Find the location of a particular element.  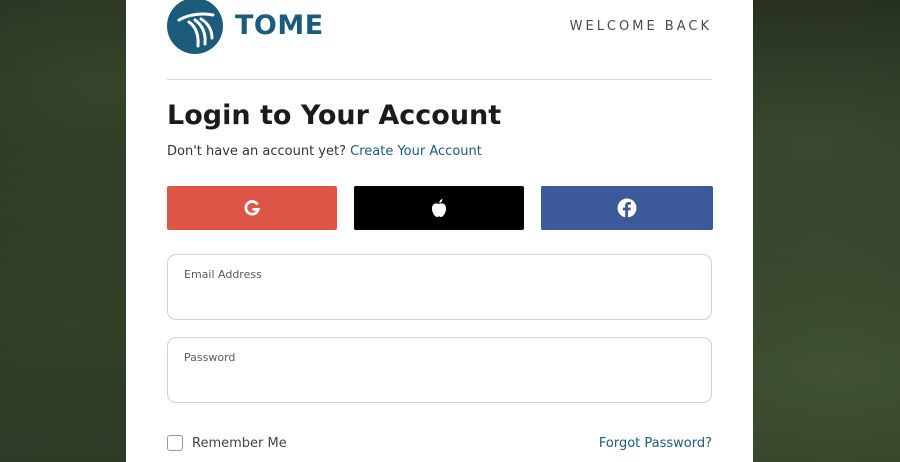

remember-me-label: Remember Me is located at coordinates (239, 443).